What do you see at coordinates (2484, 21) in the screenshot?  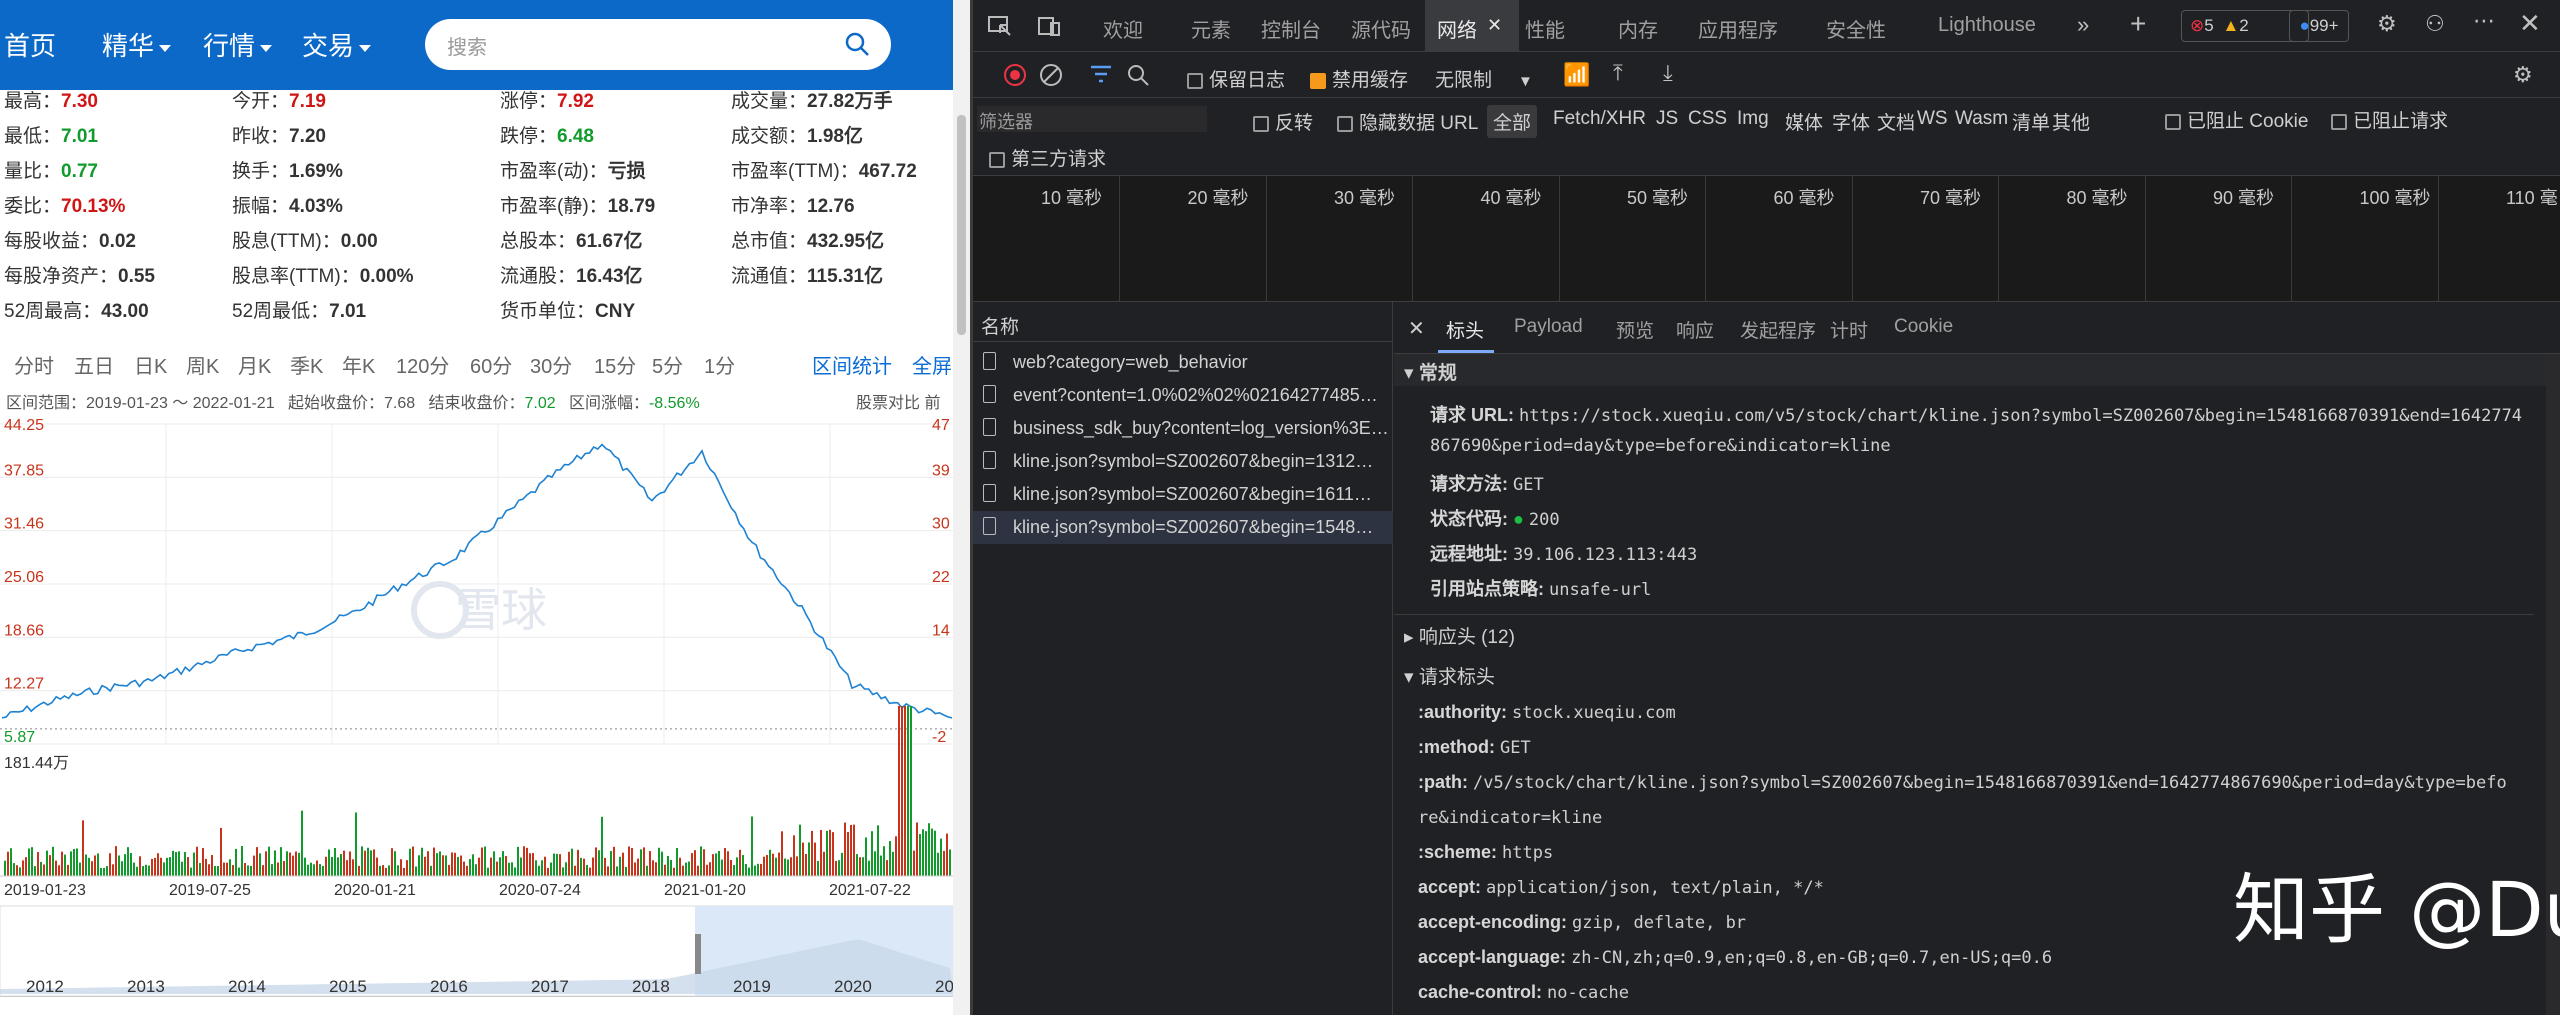 I see `more-options-icon: ⋯` at bounding box center [2484, 21].